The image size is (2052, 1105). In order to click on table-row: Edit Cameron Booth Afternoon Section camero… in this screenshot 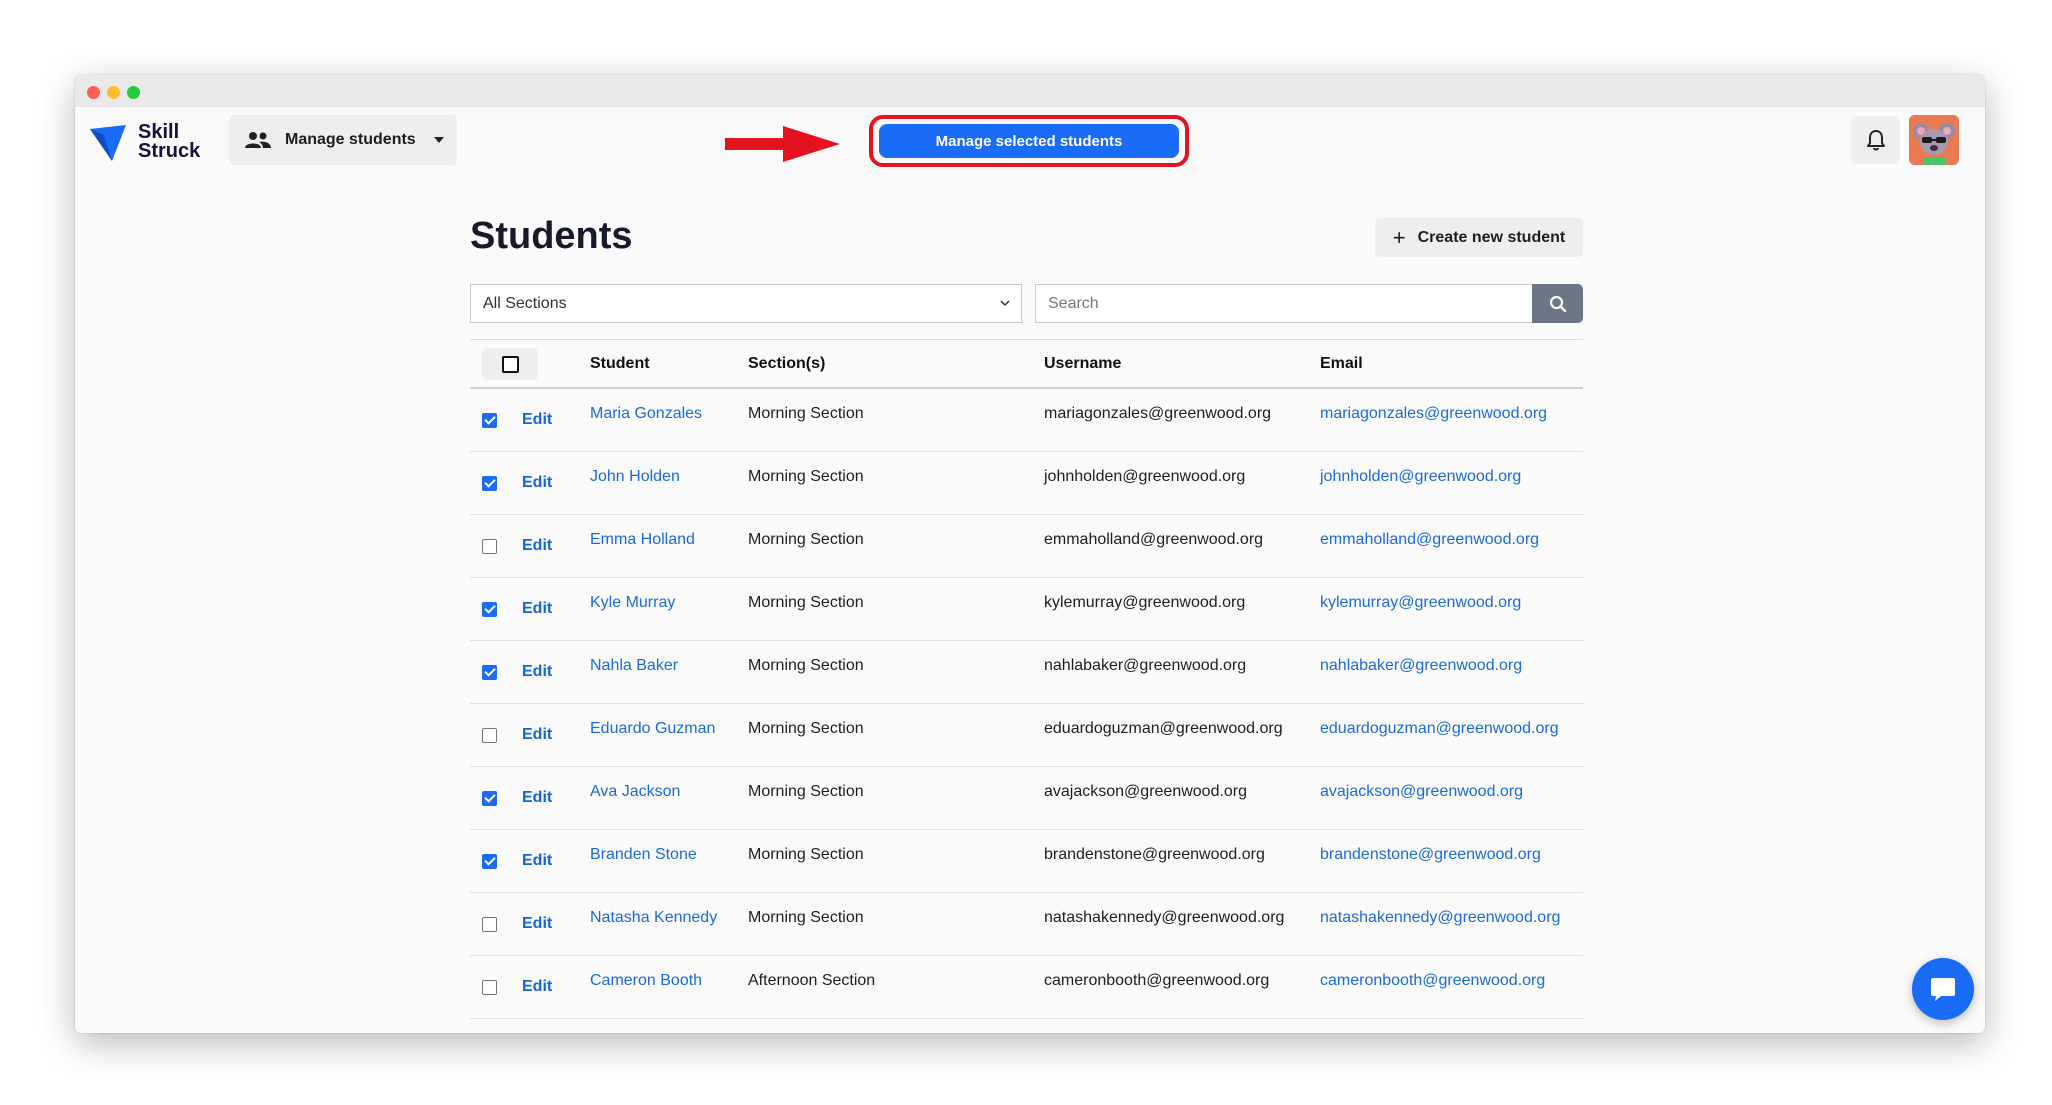, I will do `click(1026, 987)`.